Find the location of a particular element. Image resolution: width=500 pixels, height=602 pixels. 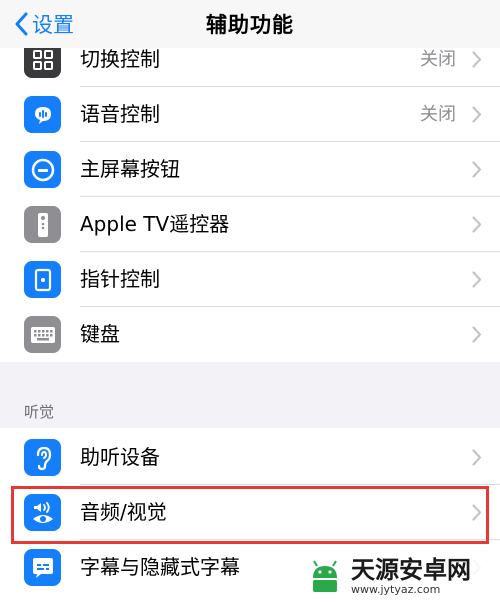

row-label: 主屏幕按钮 is located at coordinates (130, 169).